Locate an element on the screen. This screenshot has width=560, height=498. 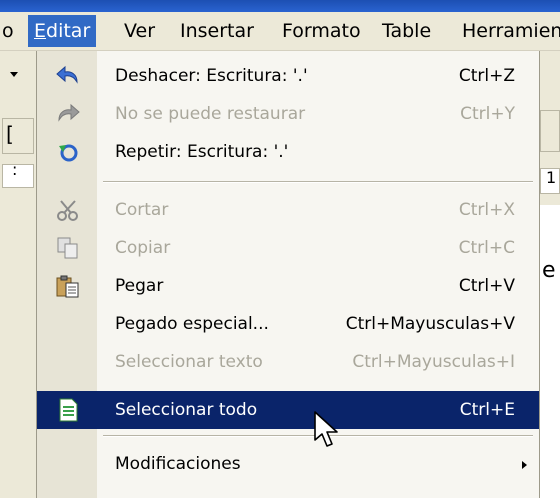
menu-item-undo: Deshacer: Escritura: '.' Ctrl+Z is located at coordinates (288, 76).